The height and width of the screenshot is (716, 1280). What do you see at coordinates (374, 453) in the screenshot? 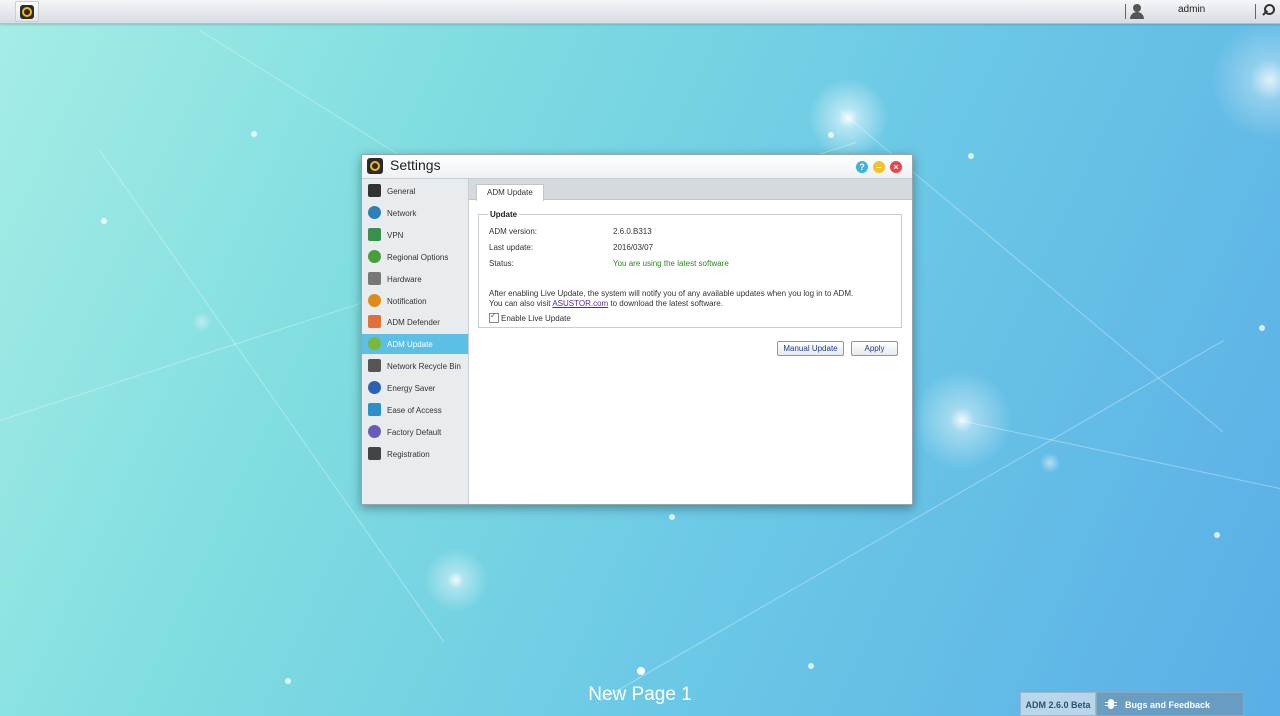
I see `registration-icon` at bounding box center [374, 453].